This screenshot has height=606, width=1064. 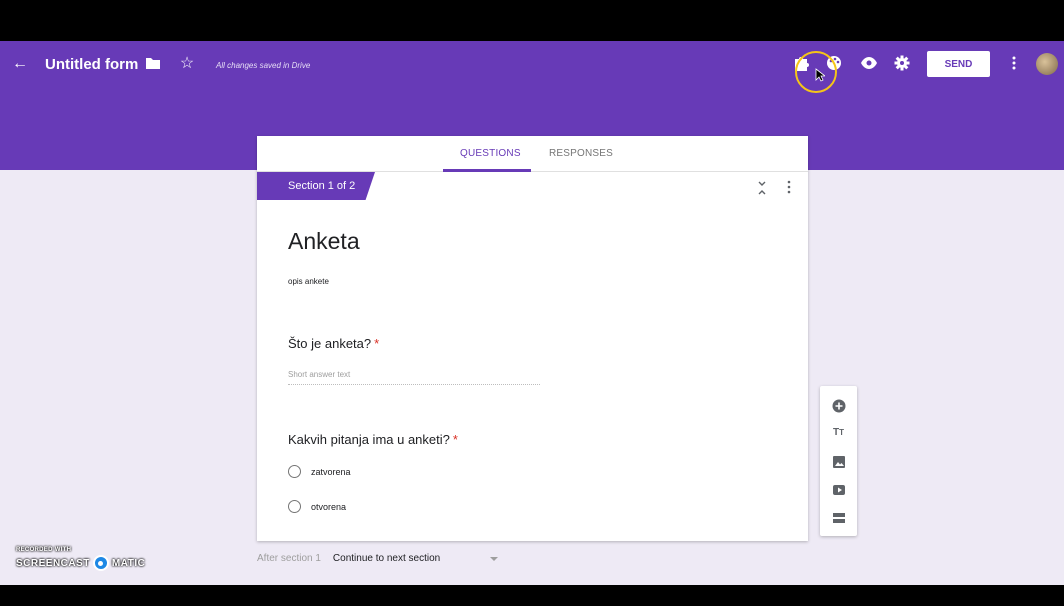 What do you see at coordinates (581, 153) in the screenshot?
I see `tab-responses: RESPONSES` at bounding box center [581, 153].